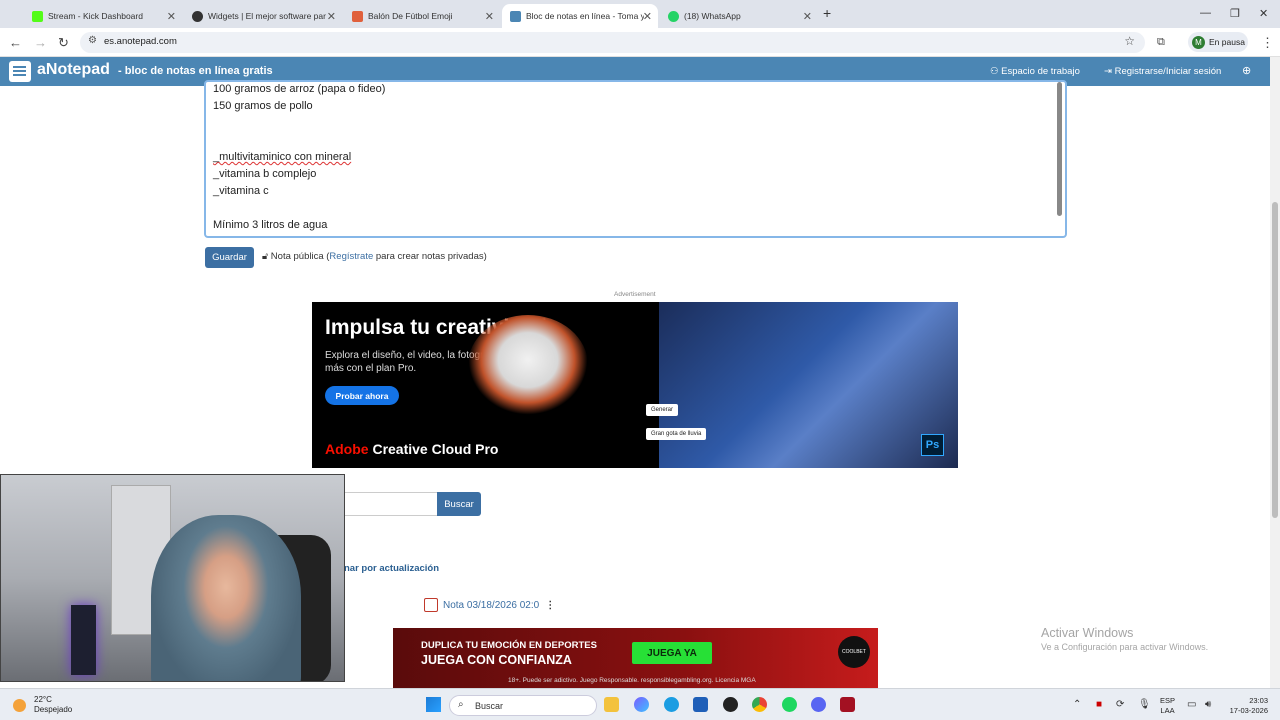 The height and width of the screenshot is (720, 1280). Describe the element at coordinates (431, 605) in the screenshot. I see `calendar-icon` at that location.